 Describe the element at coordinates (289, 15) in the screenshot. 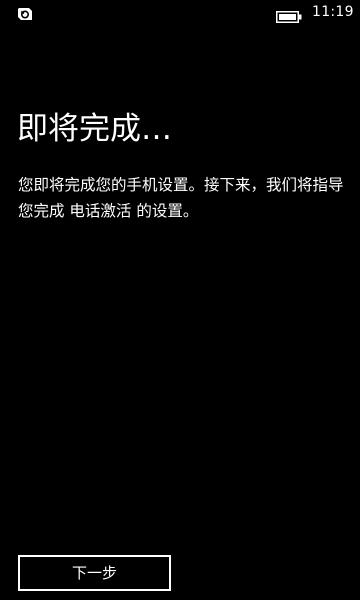

I see `battery-icon` at that location.